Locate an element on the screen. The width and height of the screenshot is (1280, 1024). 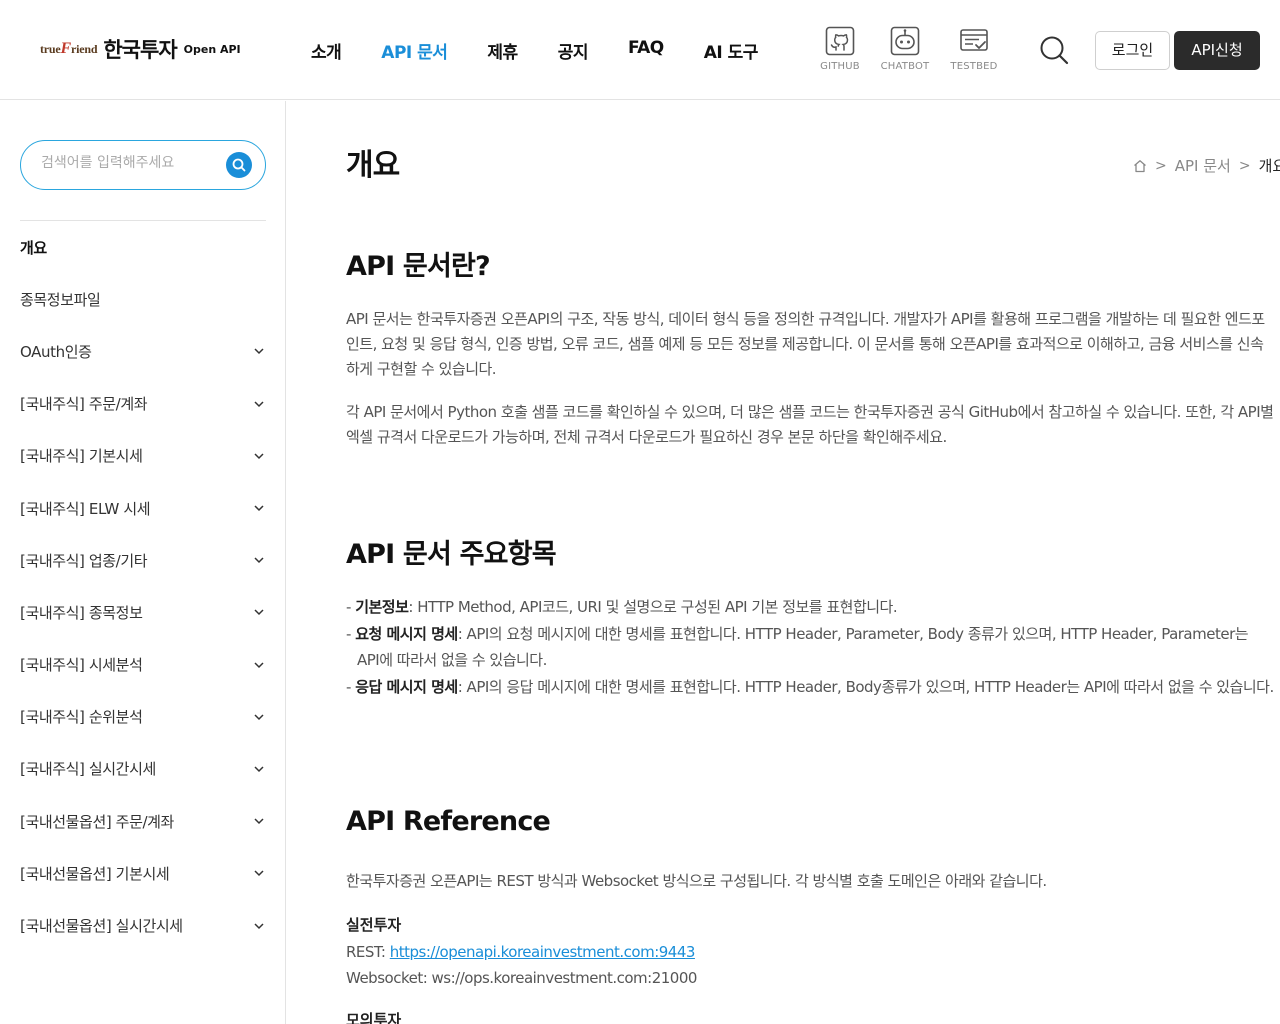
section-heading-main-items: API 문서 주요항목 is located at coordinates (451, 554).